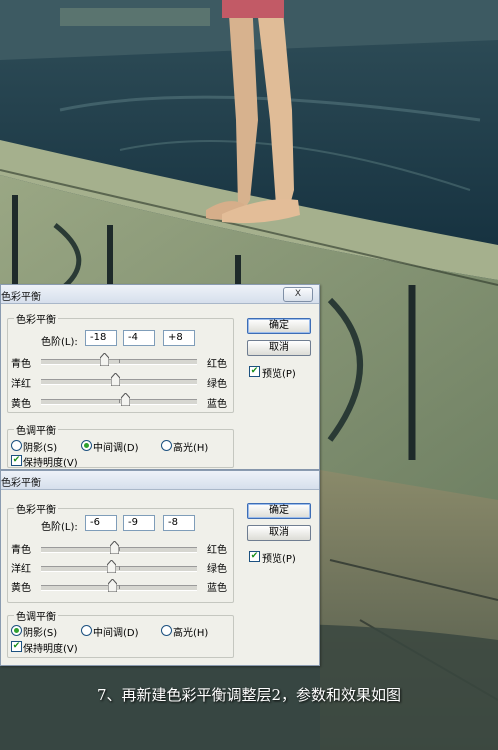  What do you see at coordinates (139, 523) in the screenshot?
I see `level-magenta-green-input: -9` at bounding box center [139, 523].